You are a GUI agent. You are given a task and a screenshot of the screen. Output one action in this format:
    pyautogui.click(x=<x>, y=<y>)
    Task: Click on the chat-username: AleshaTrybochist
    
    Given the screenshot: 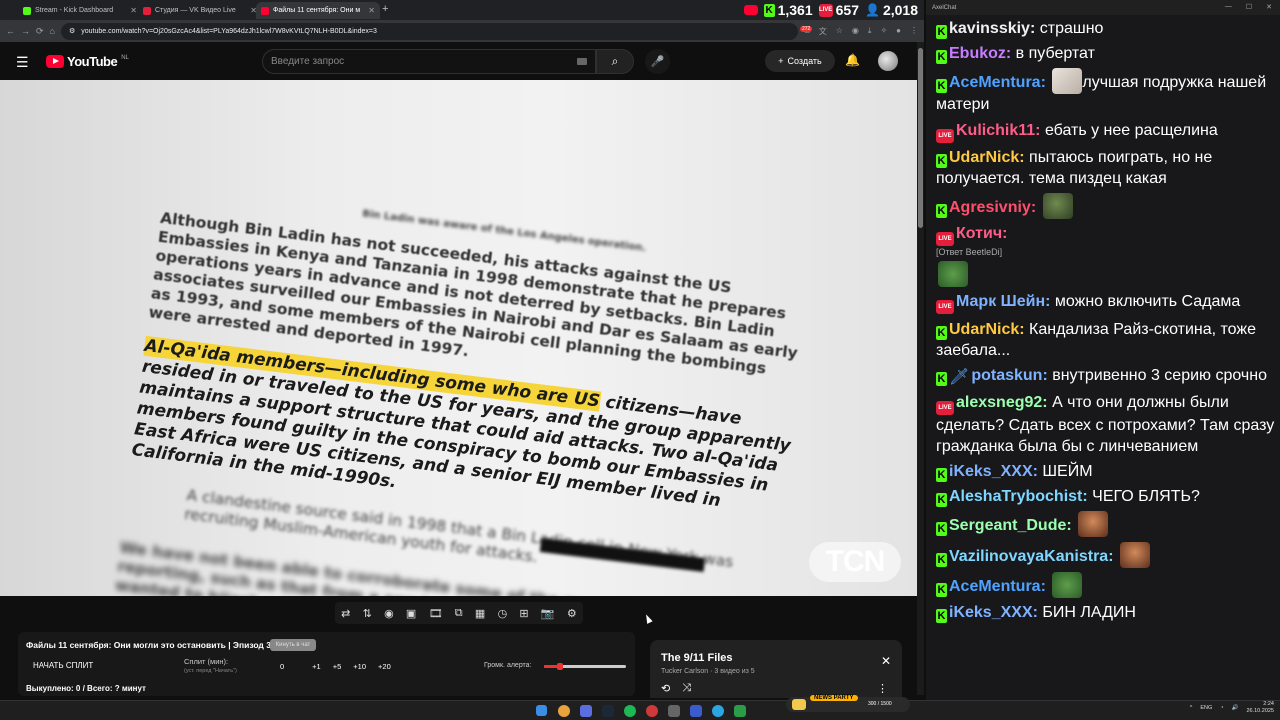 What is the action you would take?
    pyautogui.click(x=1015, y=496)
    